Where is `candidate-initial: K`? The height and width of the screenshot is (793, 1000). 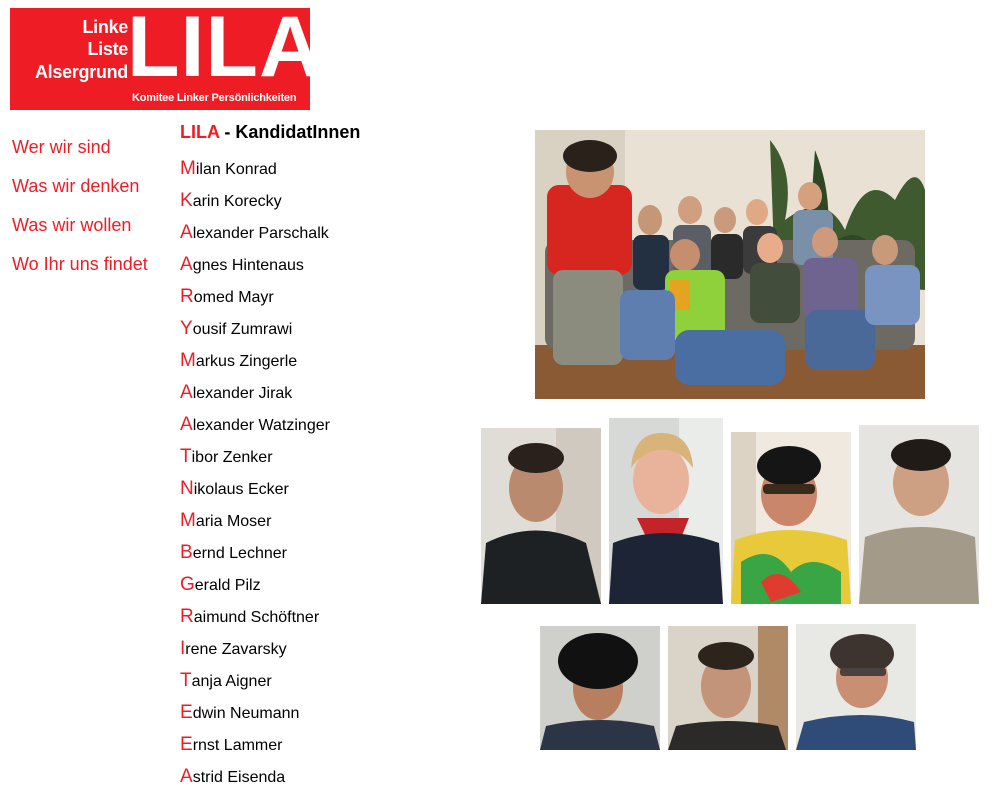
candidate-initial: K is located at coordinates (186, 200).